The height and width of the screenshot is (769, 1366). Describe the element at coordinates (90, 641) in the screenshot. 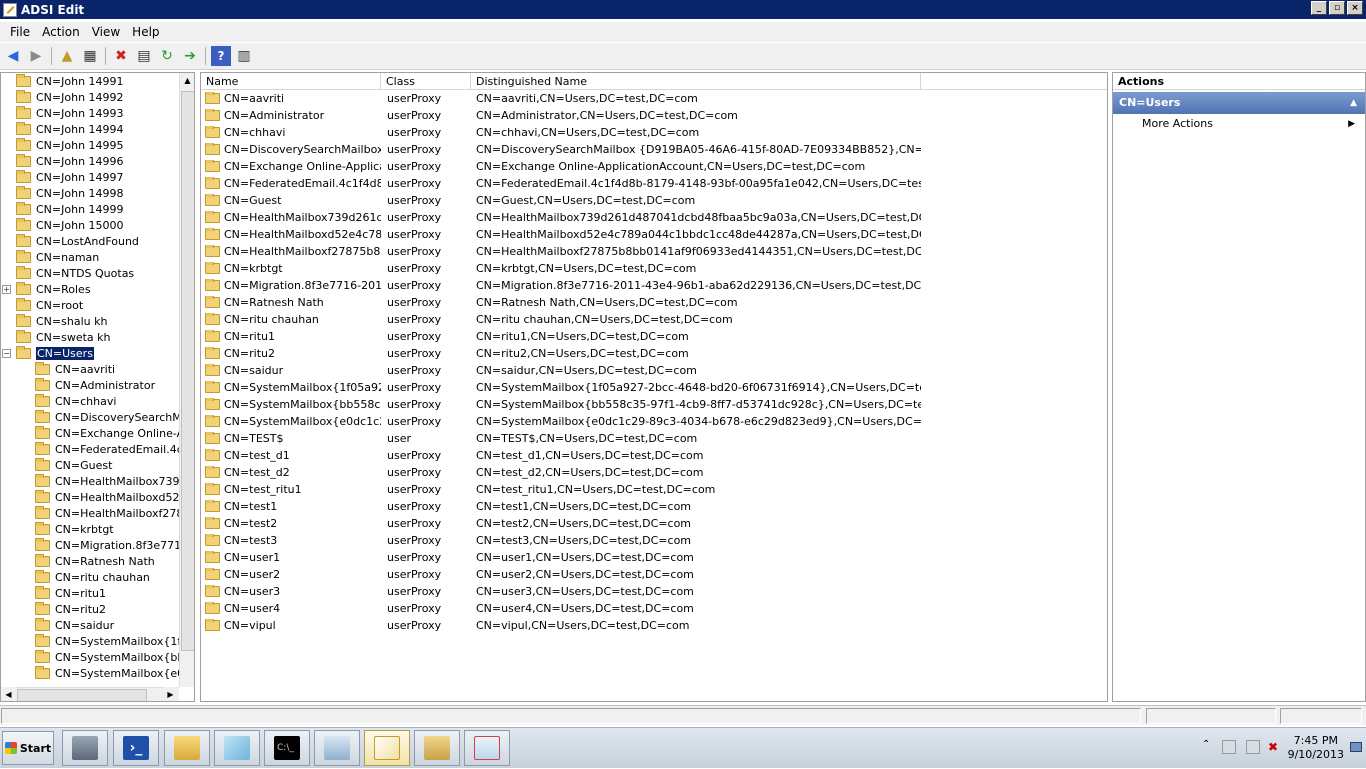

I see `tree-item: CN=SystemMailbox{1f05a` at that location.